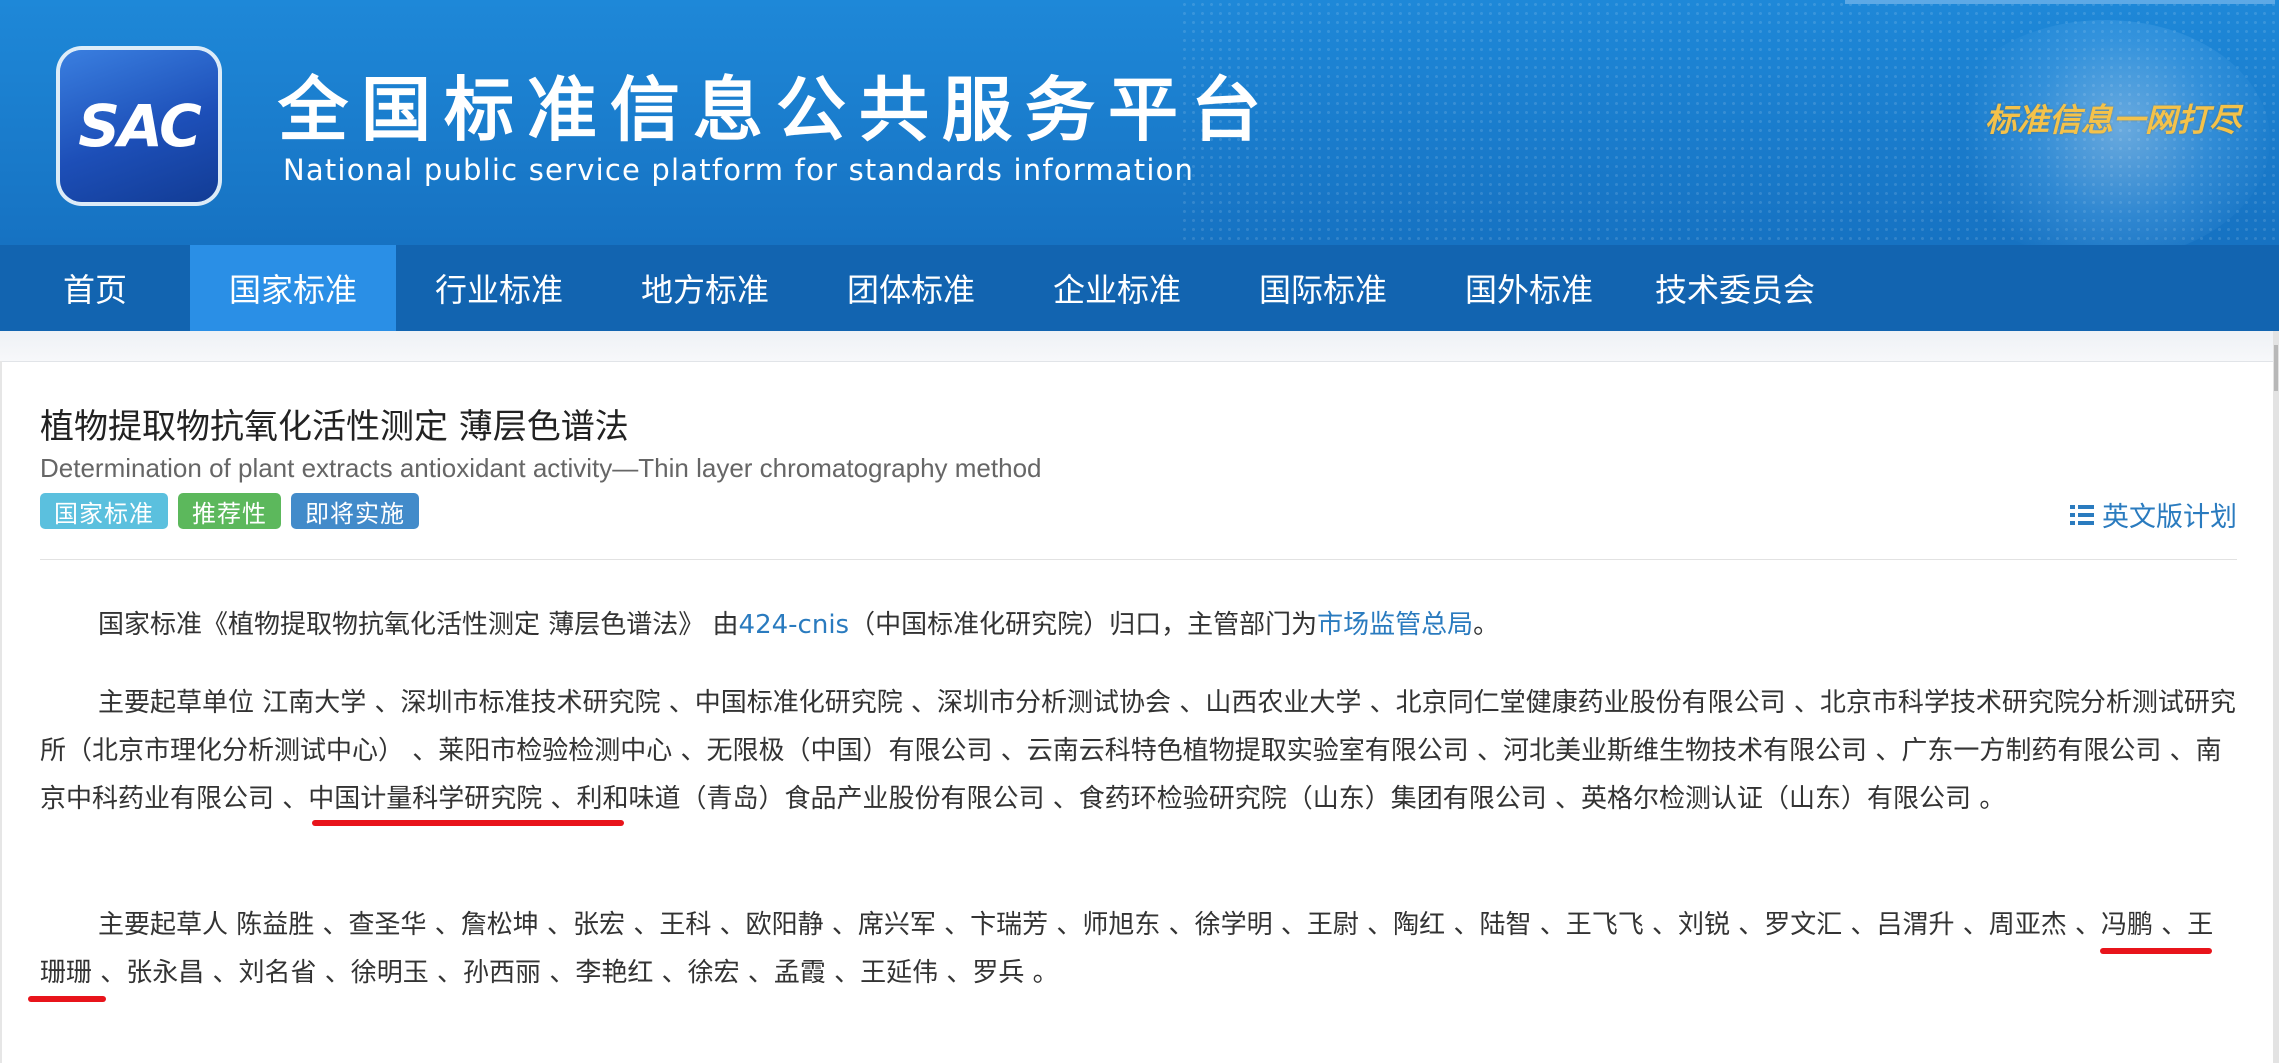 The width and height of the screenshot is (2279, 1063). I want to click on tag-recommended: 推荐性, so click(229, 511).